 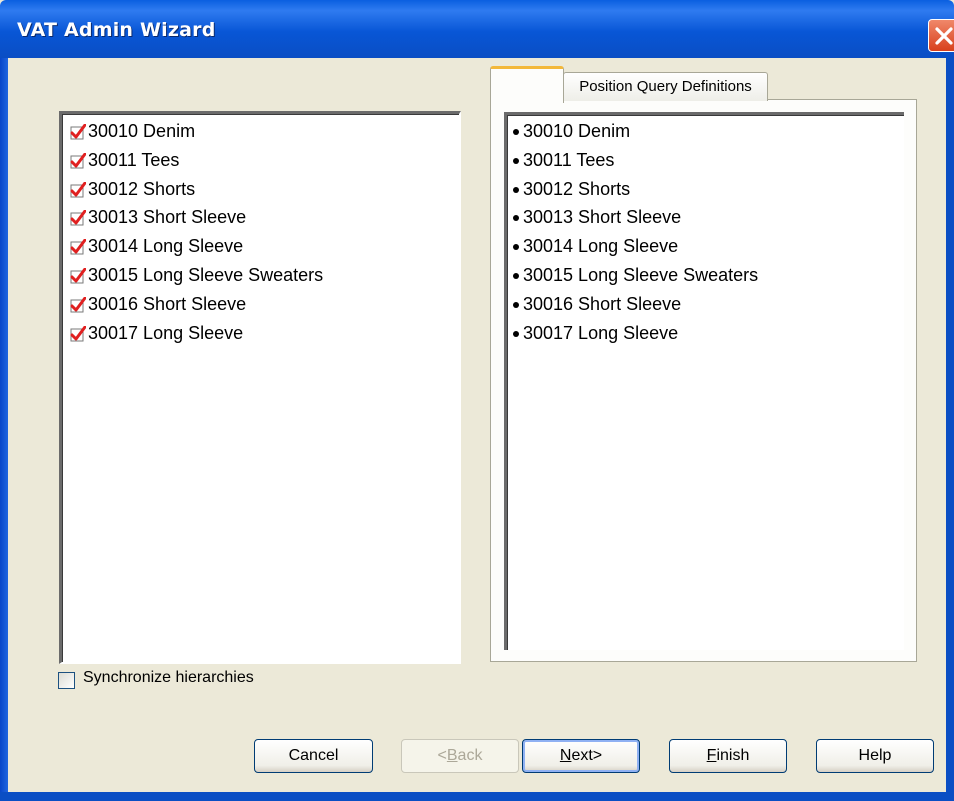 I want to click on left-list-item-label: 30014 Long Sleeve, so click(x=166, y=246).